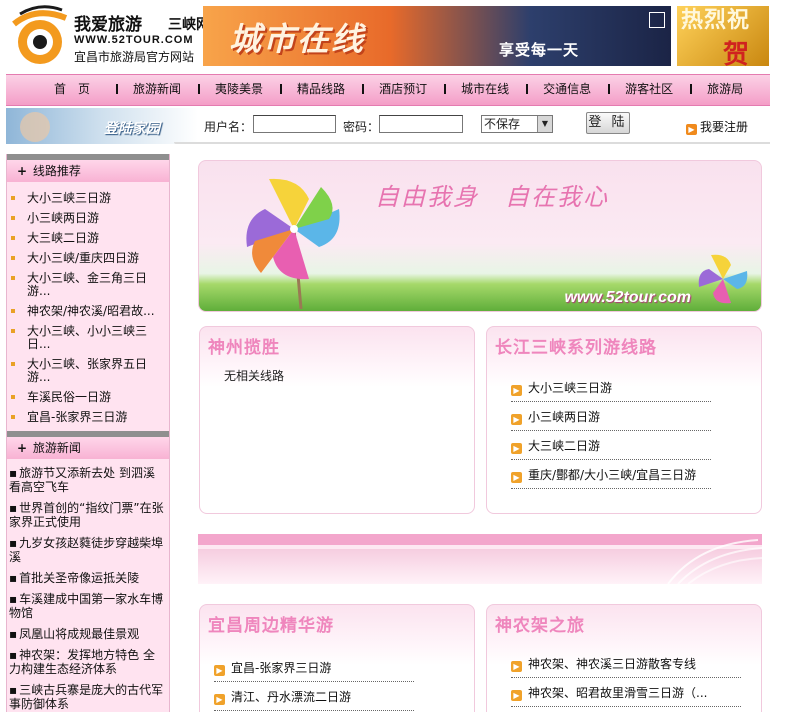  What do you see at coordinates (88, 696) in the screenshot?
I see `news-item: ▪ 三峡古兵寨是庞大的古代军事防御体系` at bounding box center [88, 696].